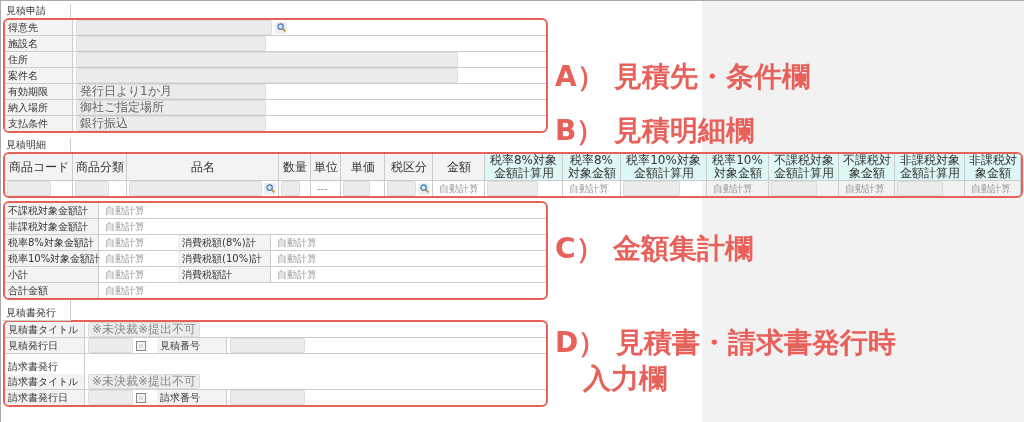 This screenshot has height=422, width=1024. Describe the element at coordinates (52, 242) in the screenshot. I see `field-label: 税率8%対象金額計` at that location.